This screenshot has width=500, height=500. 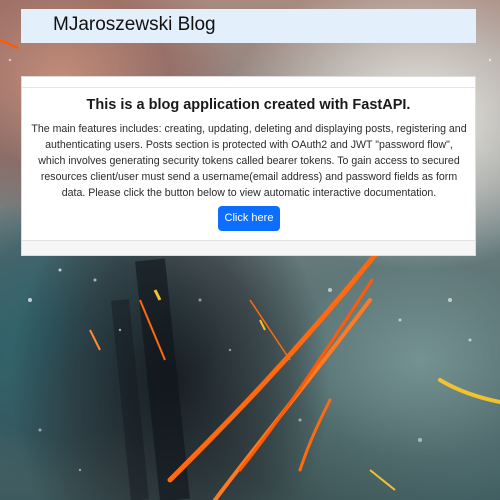 What do you see at coordinates (134, 25) in the screenshot?
I see `brand-title: MJaroszewski Blog` at bounding box center [134, 25].